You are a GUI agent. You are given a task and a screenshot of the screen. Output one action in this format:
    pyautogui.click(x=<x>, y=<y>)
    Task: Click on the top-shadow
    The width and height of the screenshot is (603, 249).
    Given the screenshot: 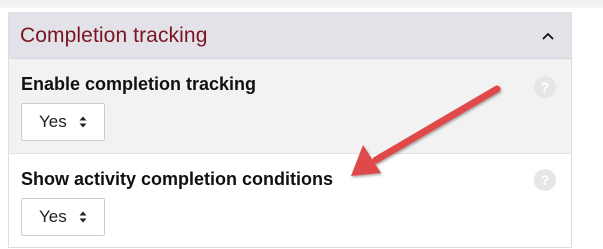 What is the action you would take?
    pyautogui.click(x=301, y=4)
    